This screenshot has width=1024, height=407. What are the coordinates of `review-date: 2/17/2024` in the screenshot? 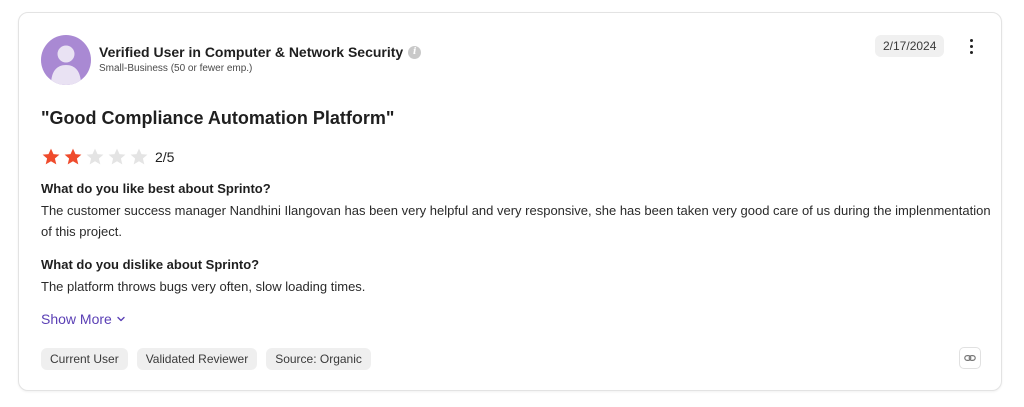 It's located at (910, 46).